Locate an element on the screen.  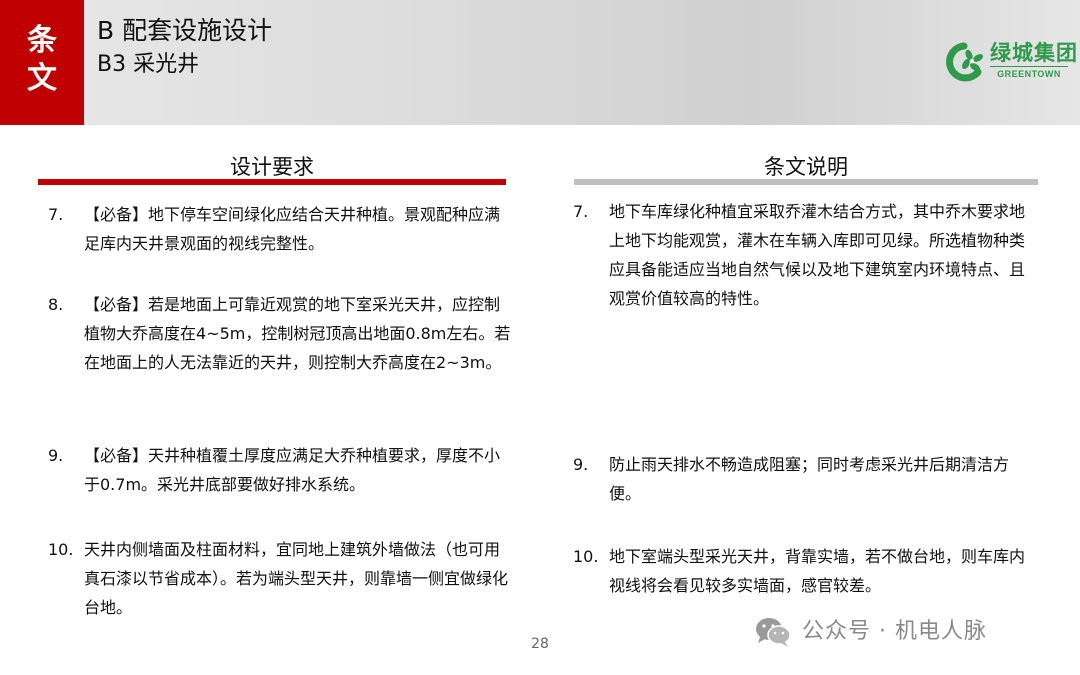
greentown-logo: 绿城集团 GREENTOWN is located at coordinates (1009, 62).